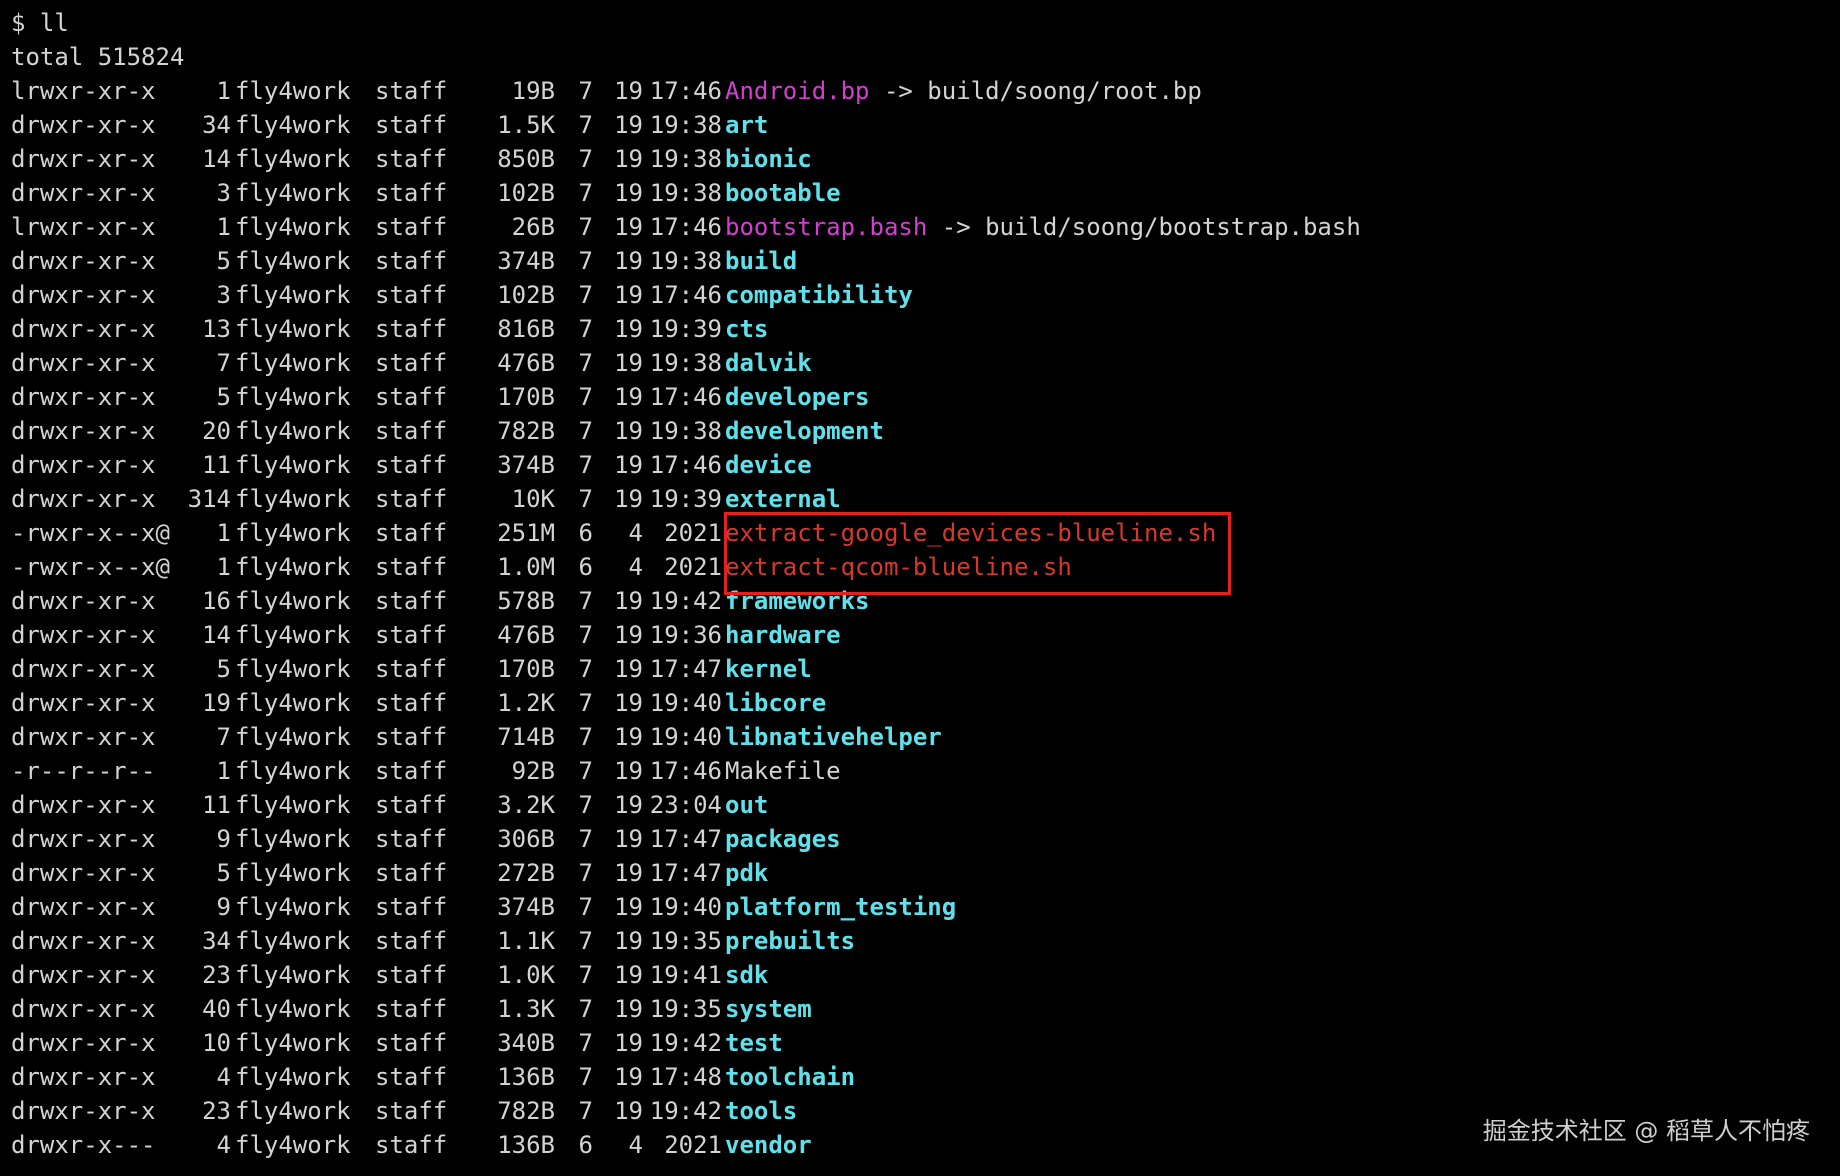 This screenshot has height=1176, width=1840. I want to click on file-name: out, so click(747, 805).